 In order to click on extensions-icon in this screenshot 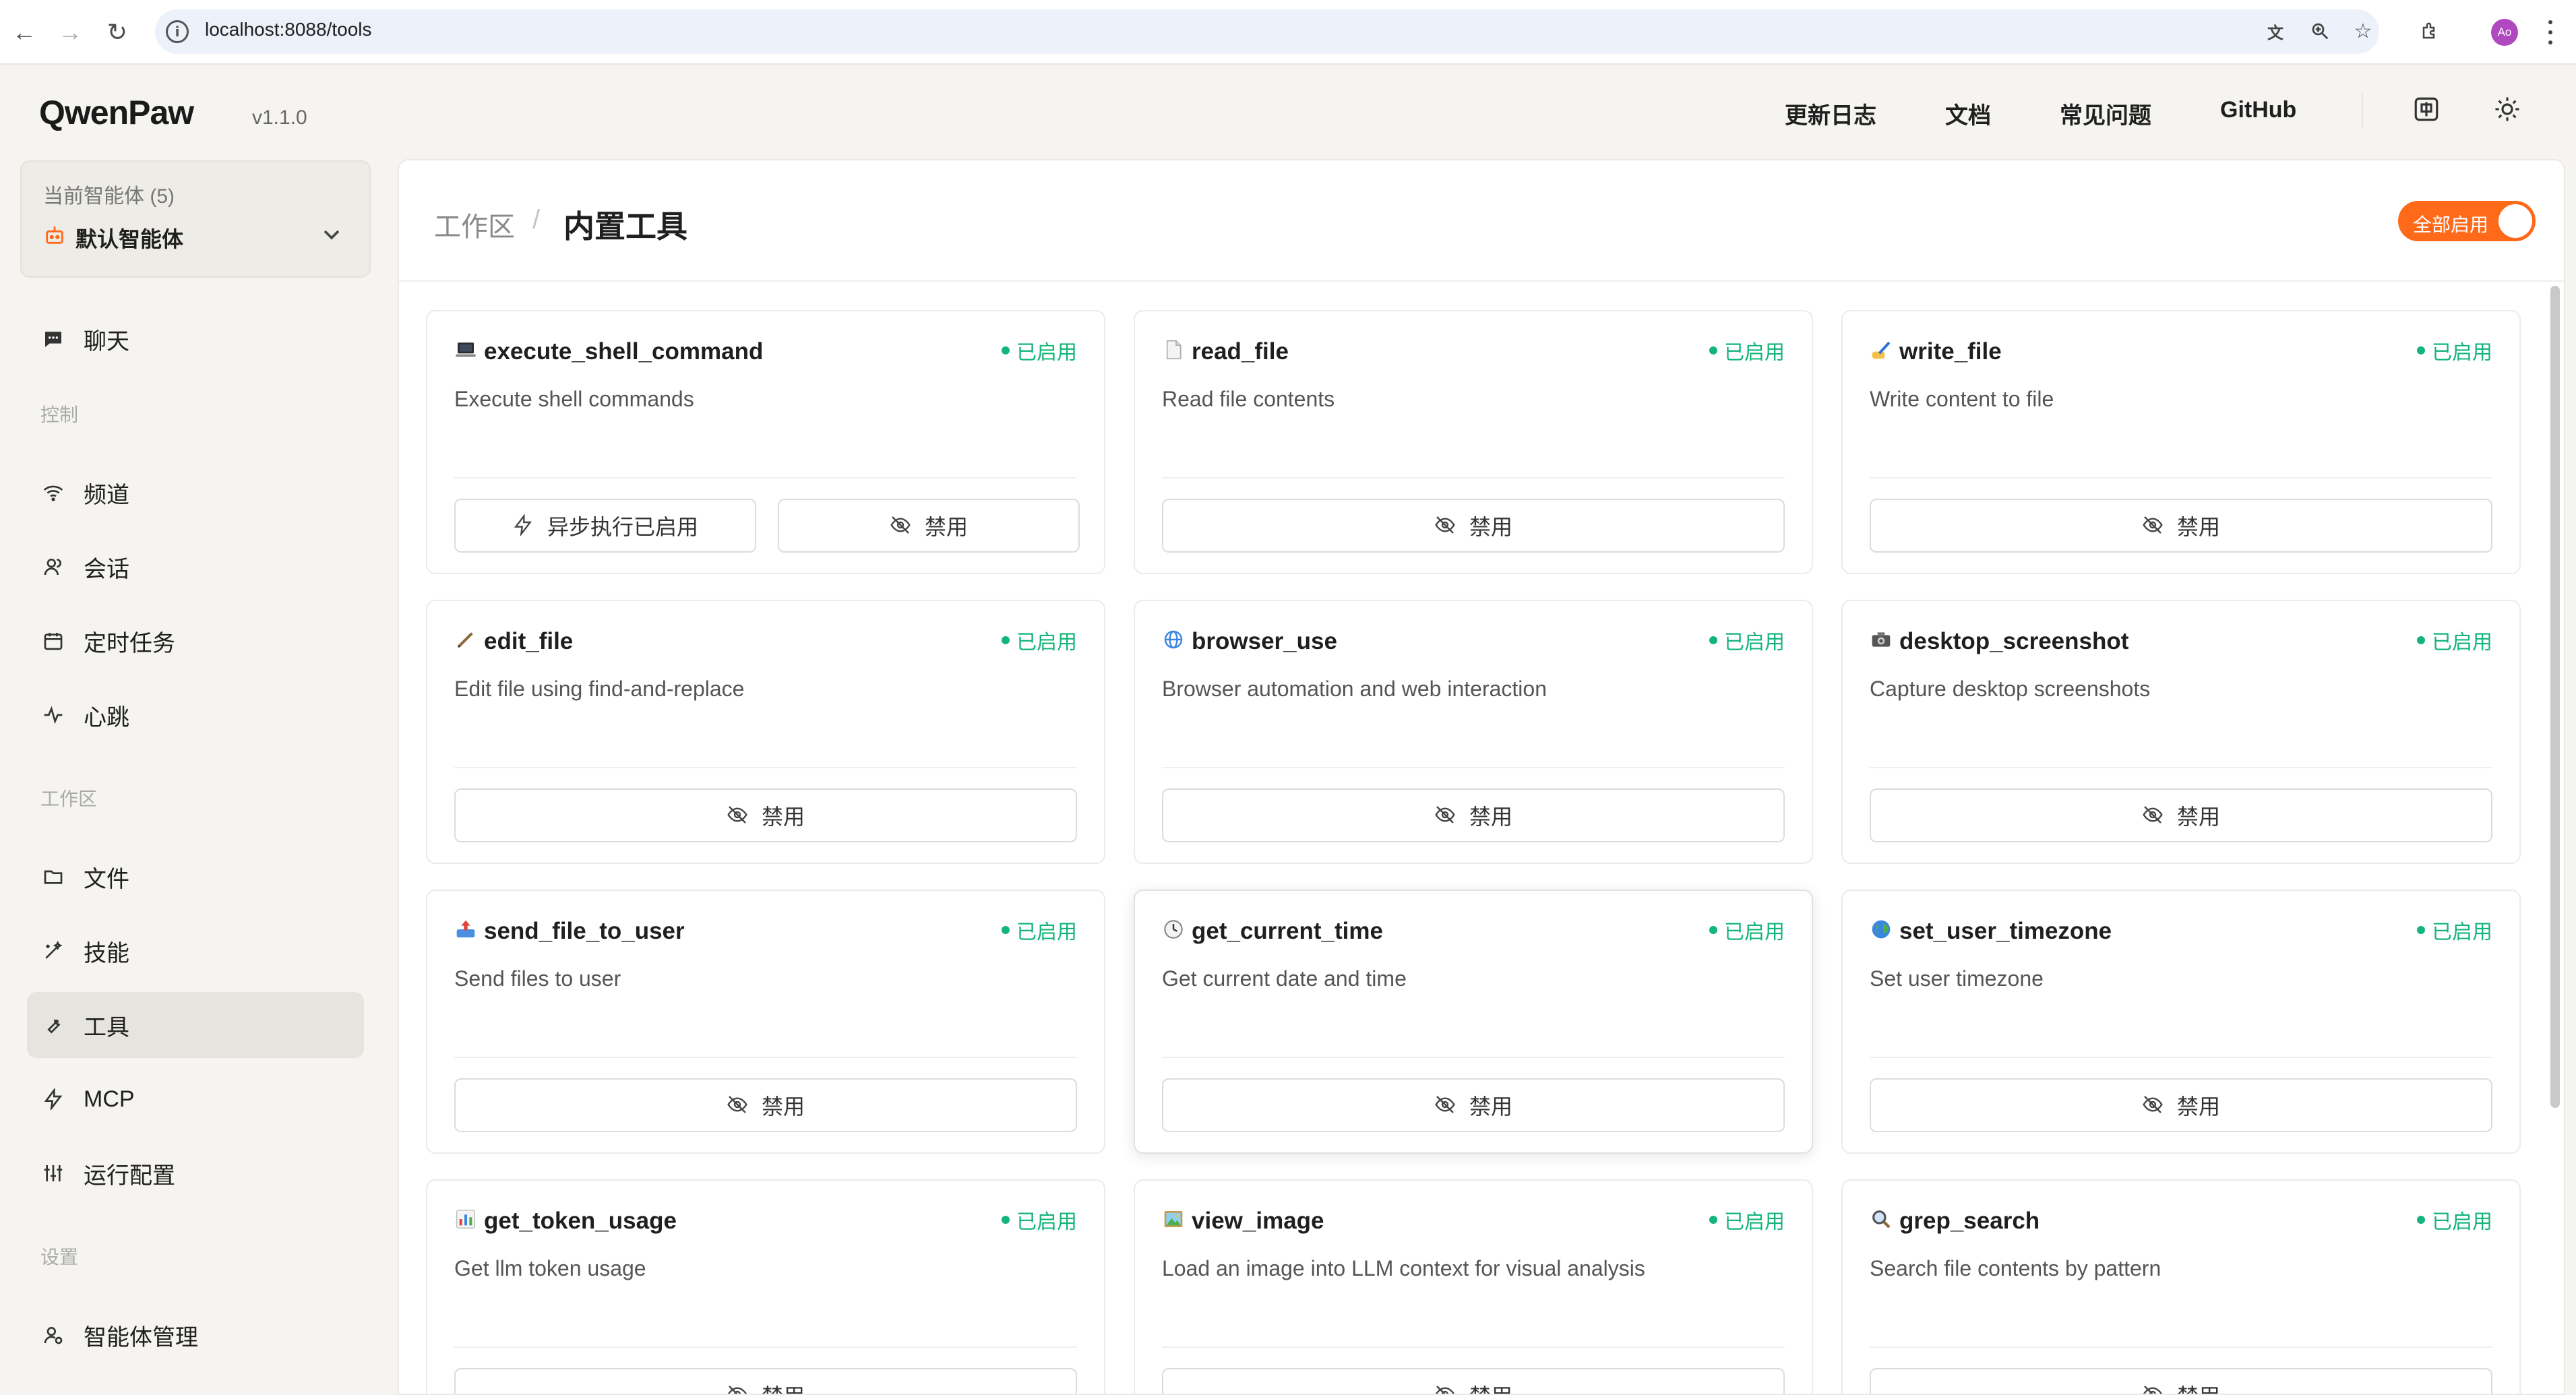, I will do `click(2431, 31)`.